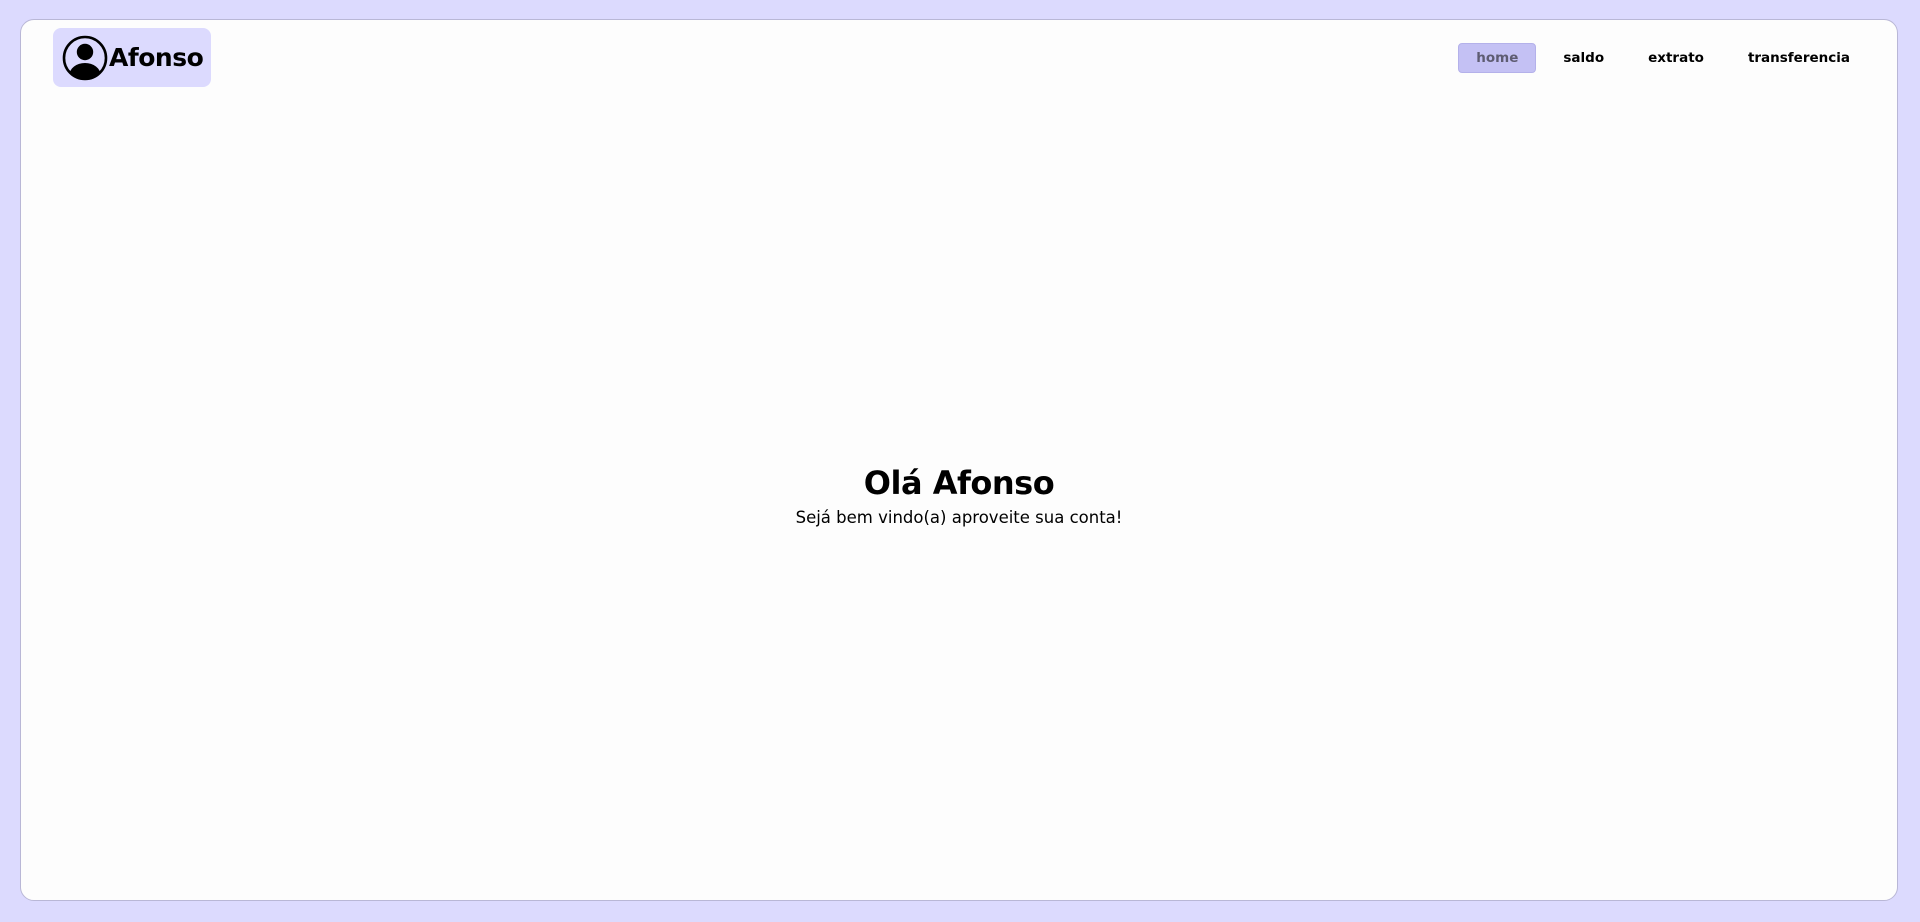 Image resolution: width=1920 pixels, height=922 pixels. I want to click on greeting-heading: Olá Afonso, so click(959, 483).